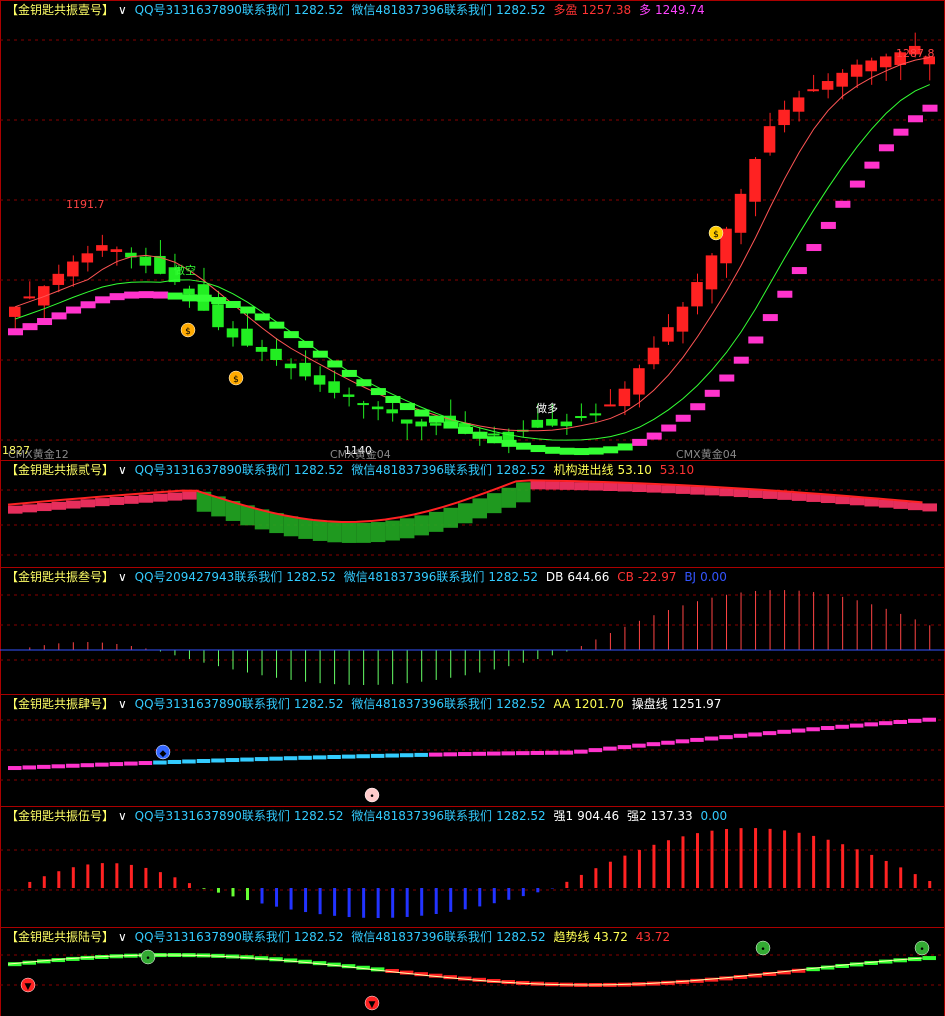  Describe the element at coordinates (60, 10) in the screenshot. I see `panel-title: 【金钥匙共振壹号】` at that location.